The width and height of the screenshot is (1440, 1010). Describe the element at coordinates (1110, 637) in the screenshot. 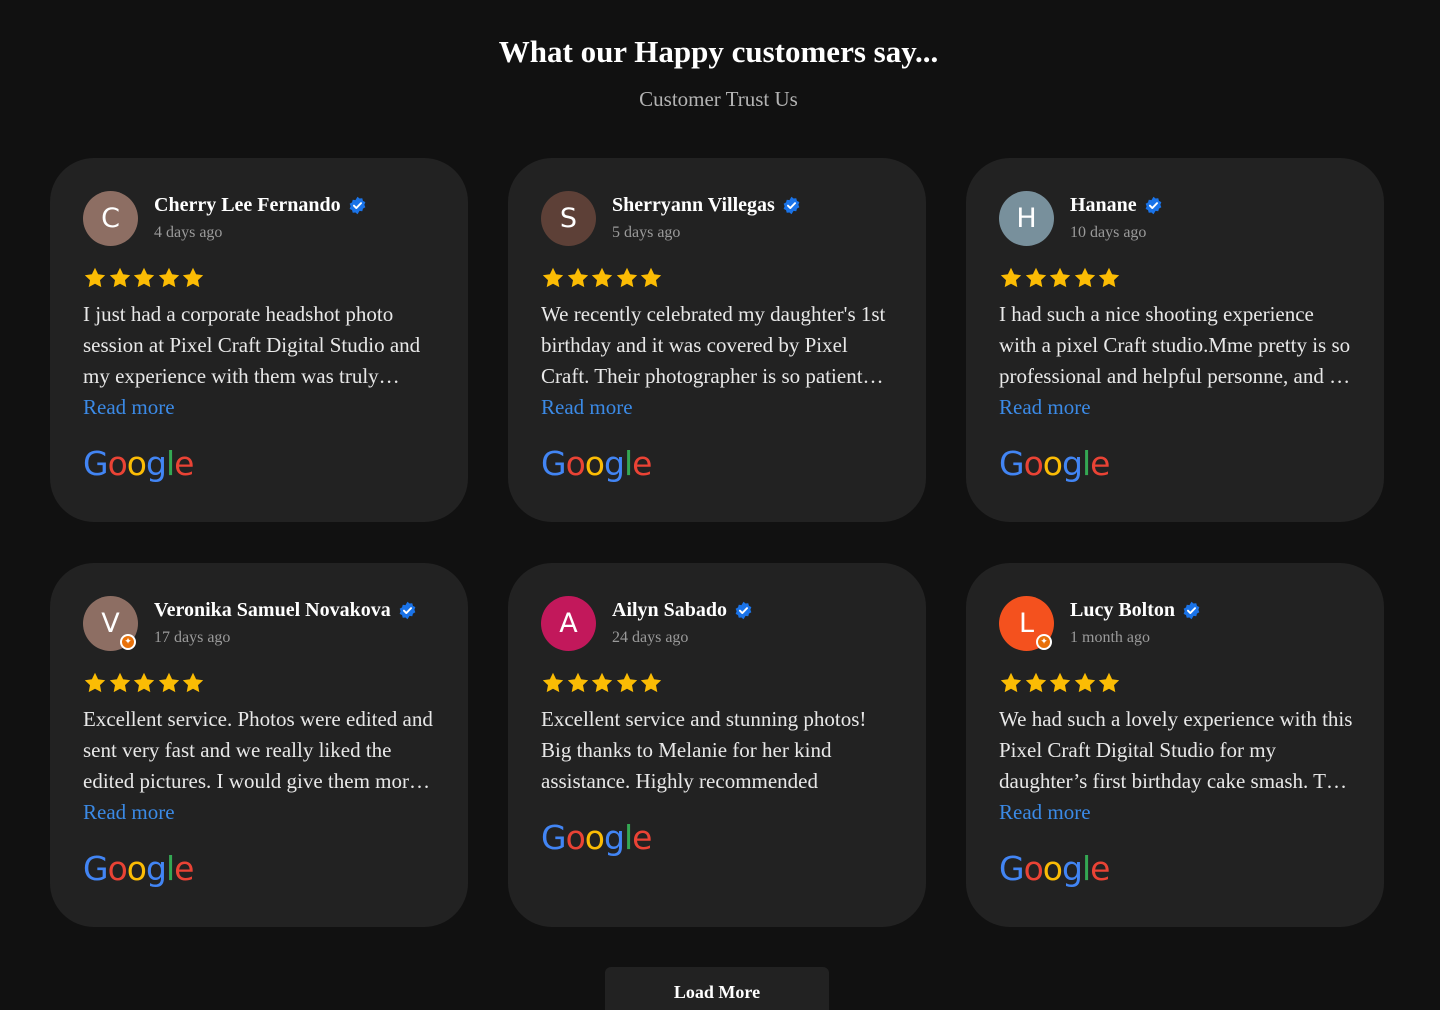

I see `review-date: 1 month ago` at that location.